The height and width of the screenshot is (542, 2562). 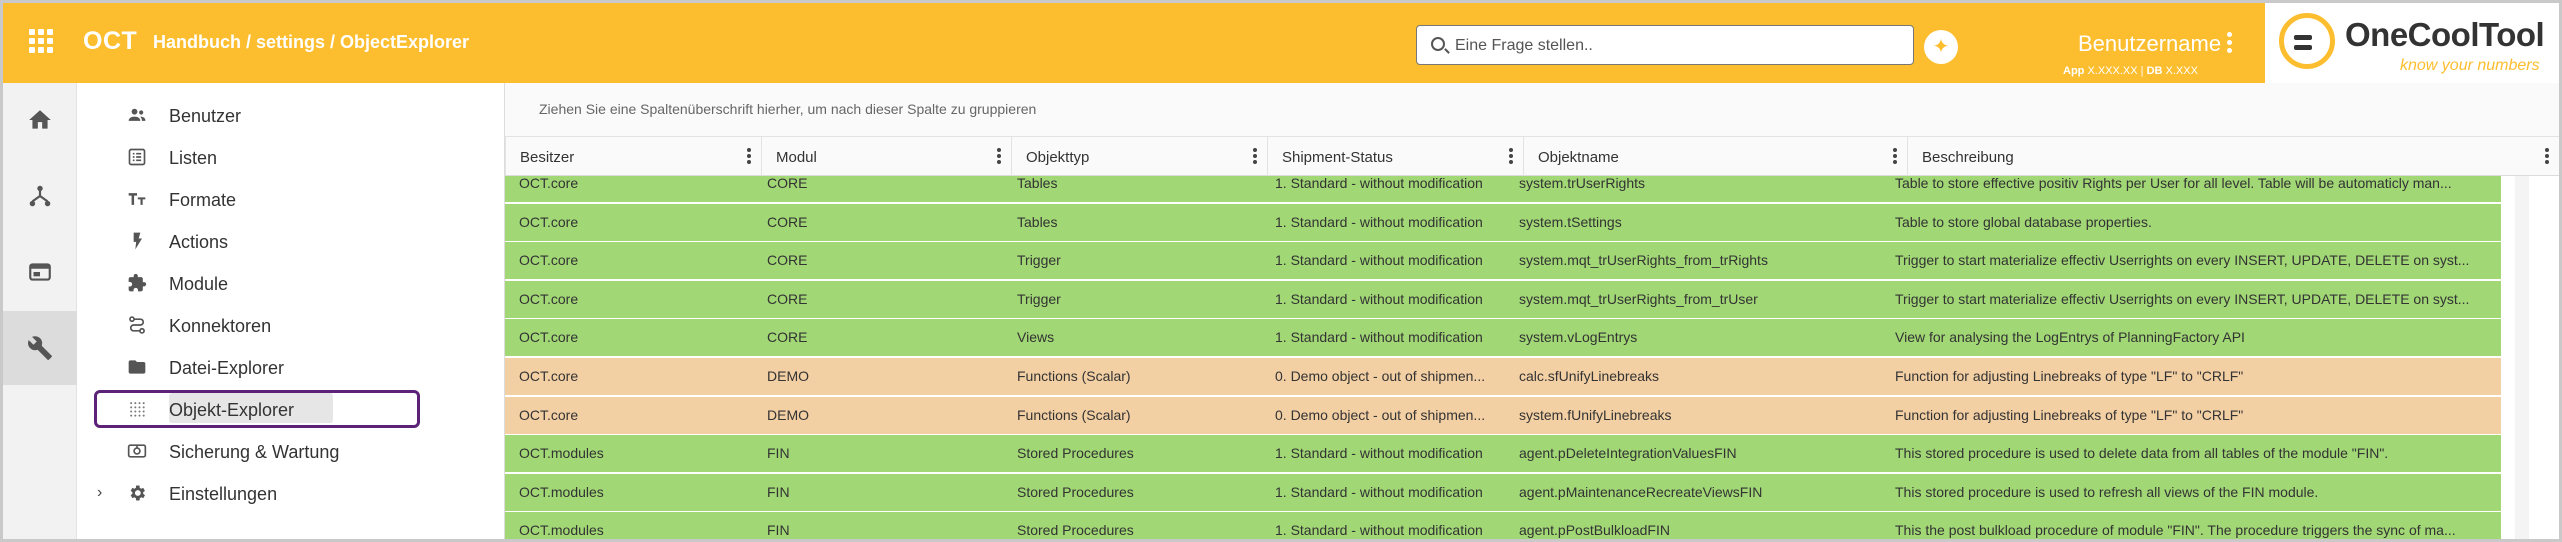 What do you see at coordinates (886, 156) in the screenshot?
I see `column-header-modul: Modul` at bounding box center [886, 156].